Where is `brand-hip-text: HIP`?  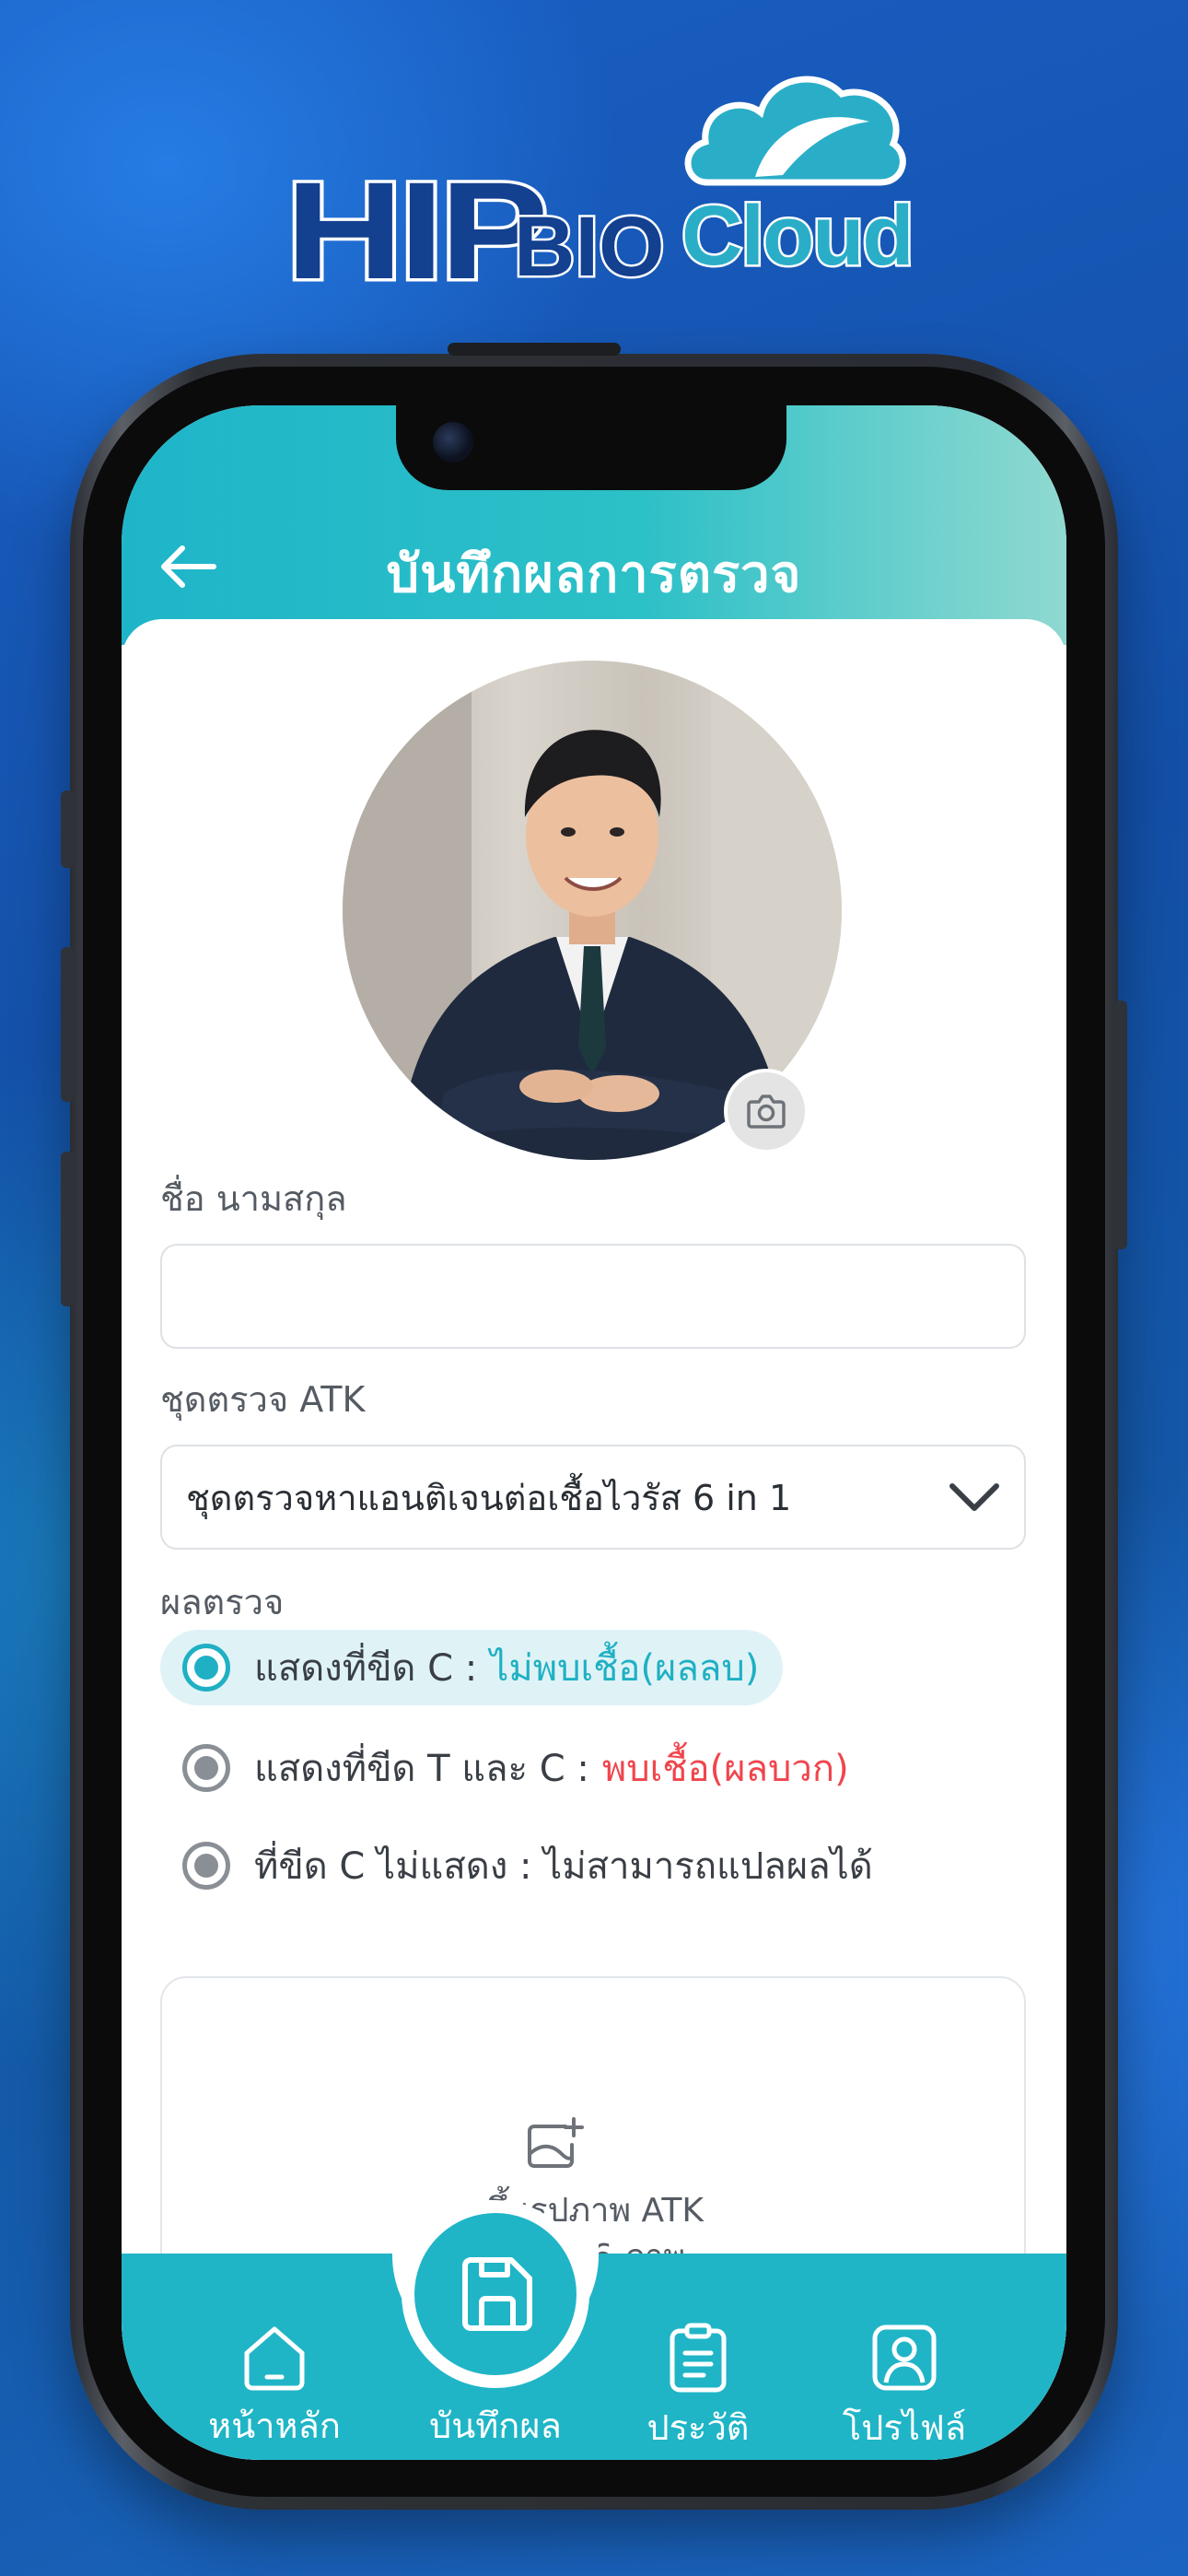
brand-hip-text: HIP is located at coordinates (417, 230).